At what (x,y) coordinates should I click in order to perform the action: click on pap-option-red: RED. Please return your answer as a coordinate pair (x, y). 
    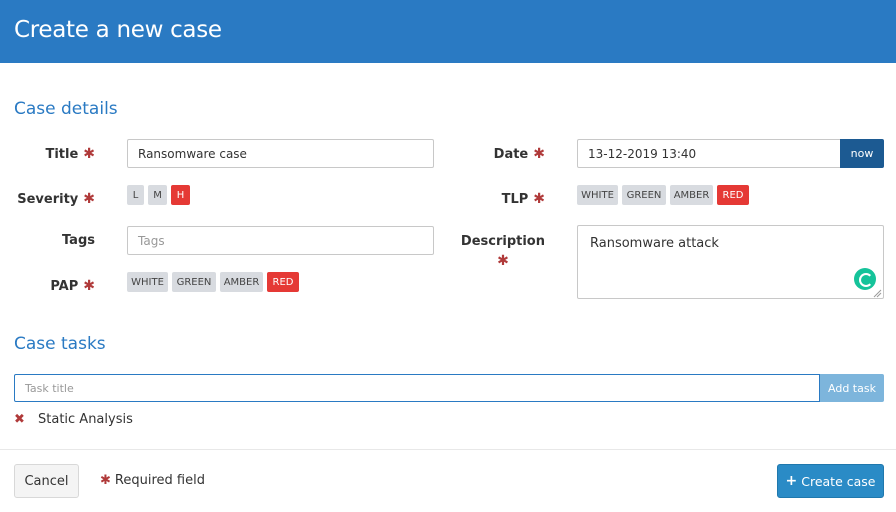
    Looking at the image, I should click on (283, 282).